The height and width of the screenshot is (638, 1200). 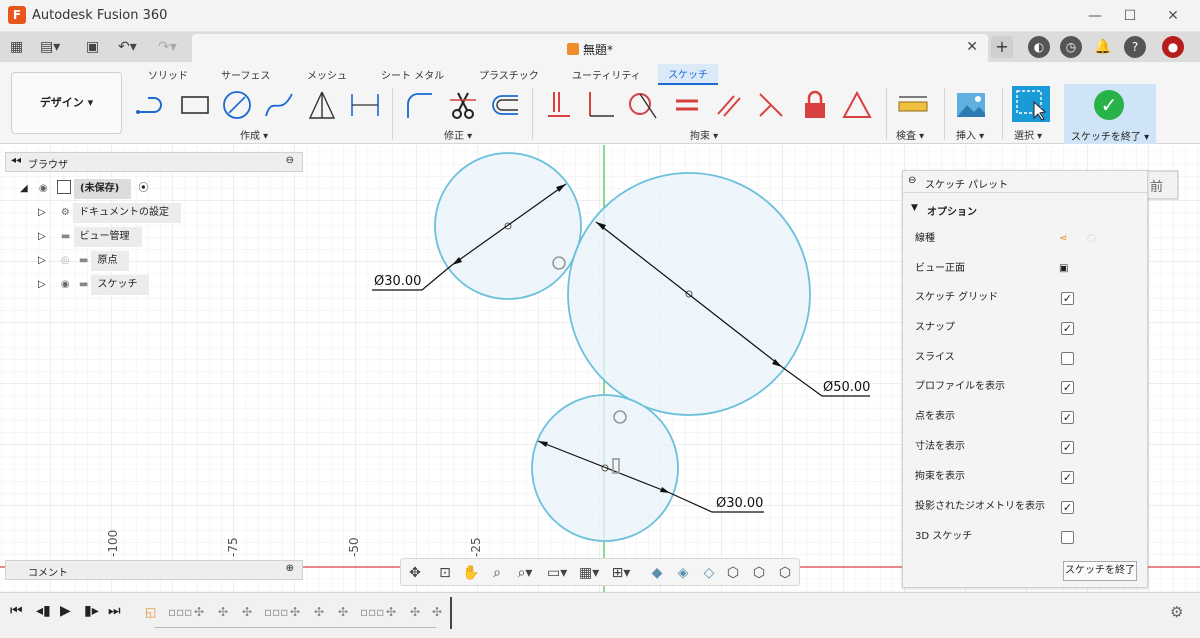 I want to click on look-at-icon: ⊡, so click(x=445, y=573).